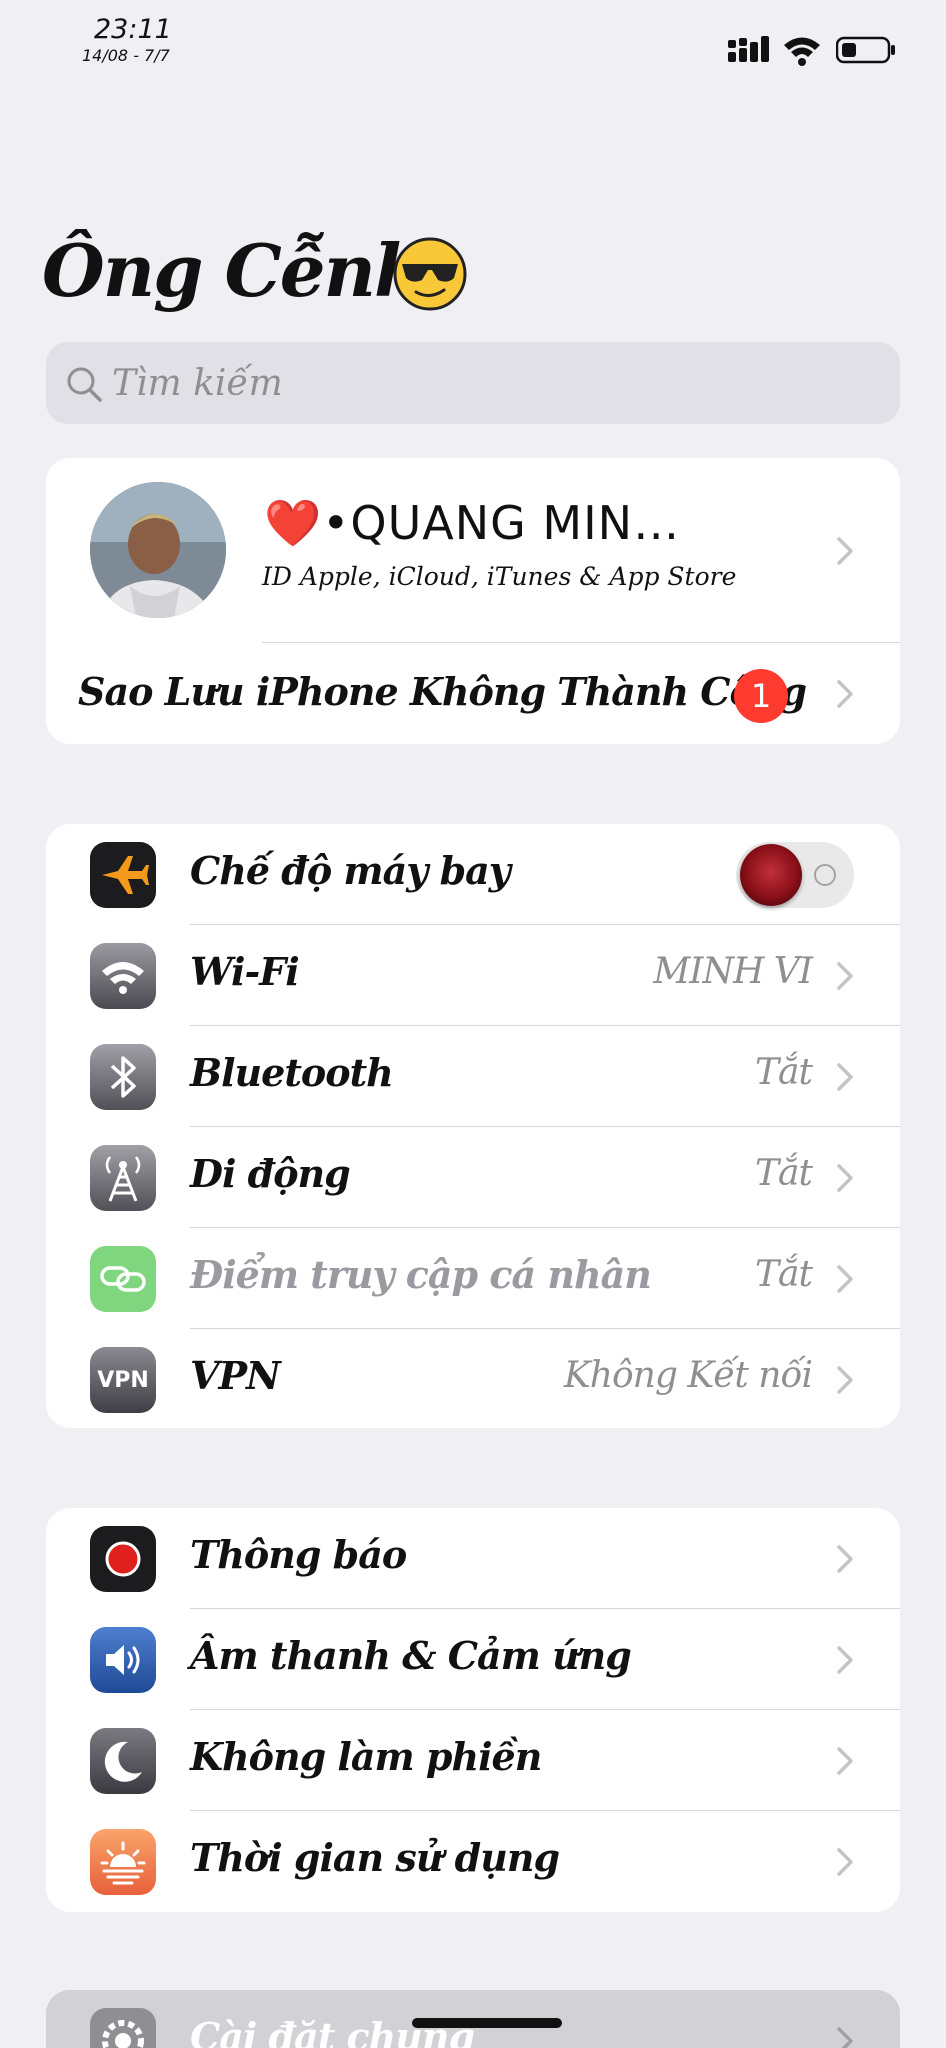  What do you see at coordinates (123, 1178) in the screenshot?
I see `cellular-antenna-icon` at bounding box center [123, 1178].